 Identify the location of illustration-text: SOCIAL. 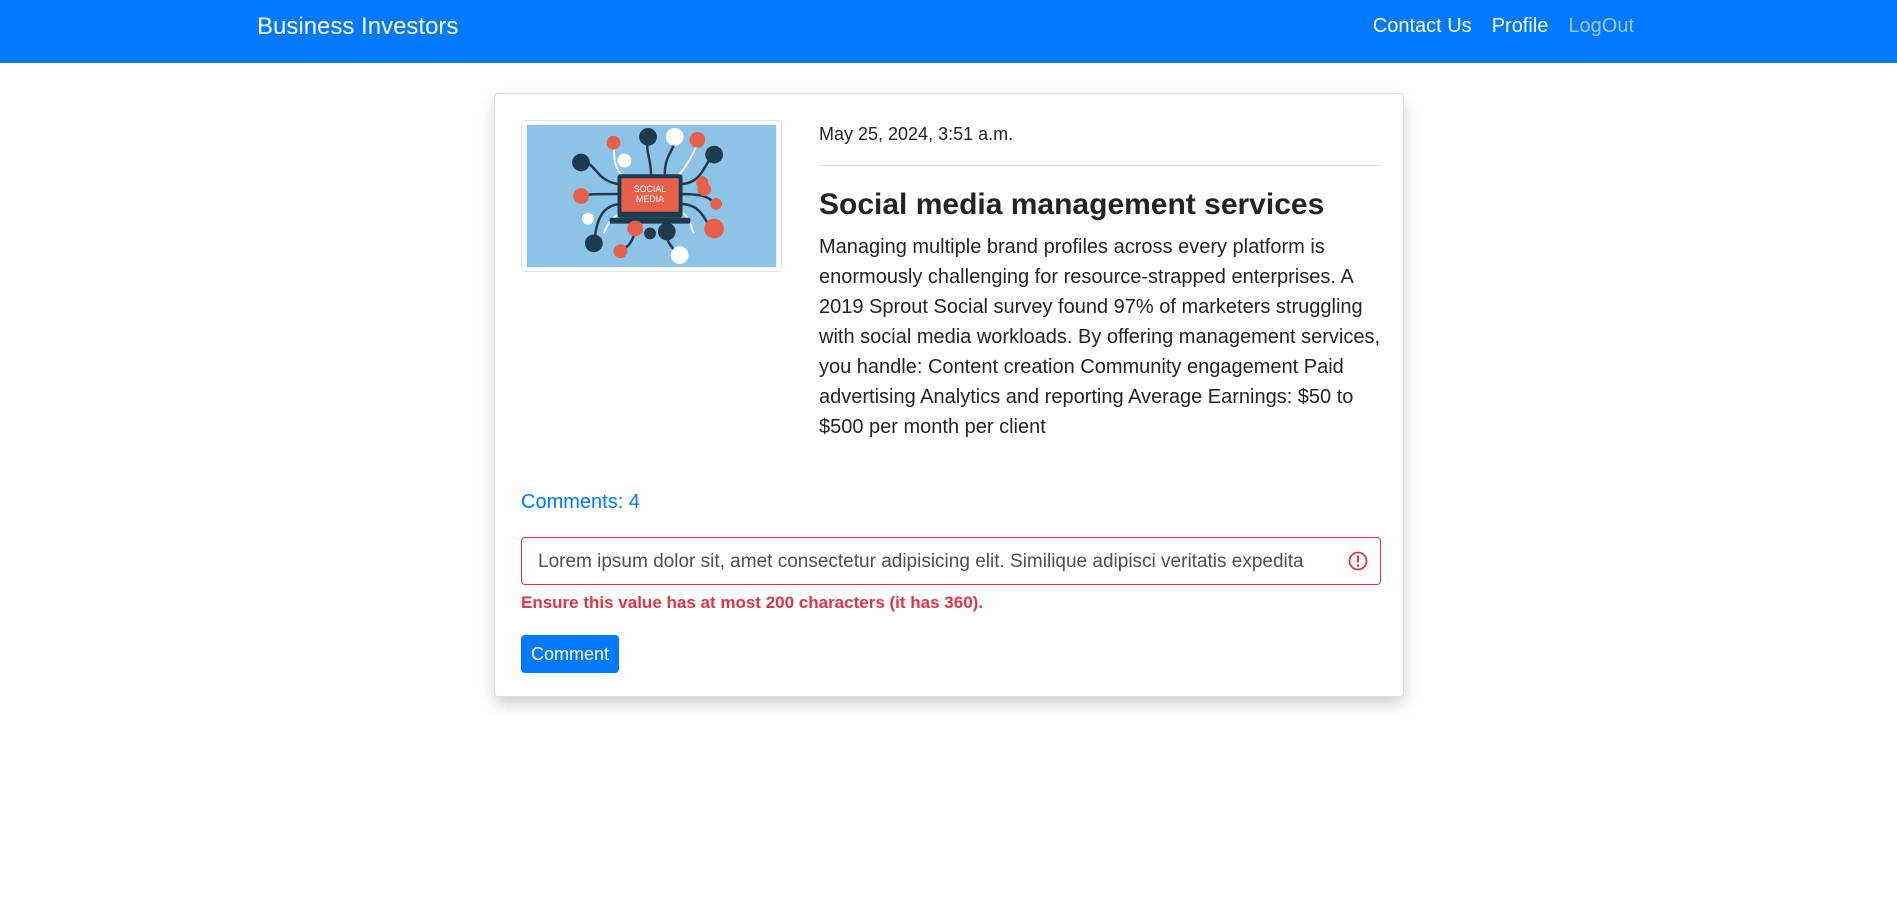
(650, 189).